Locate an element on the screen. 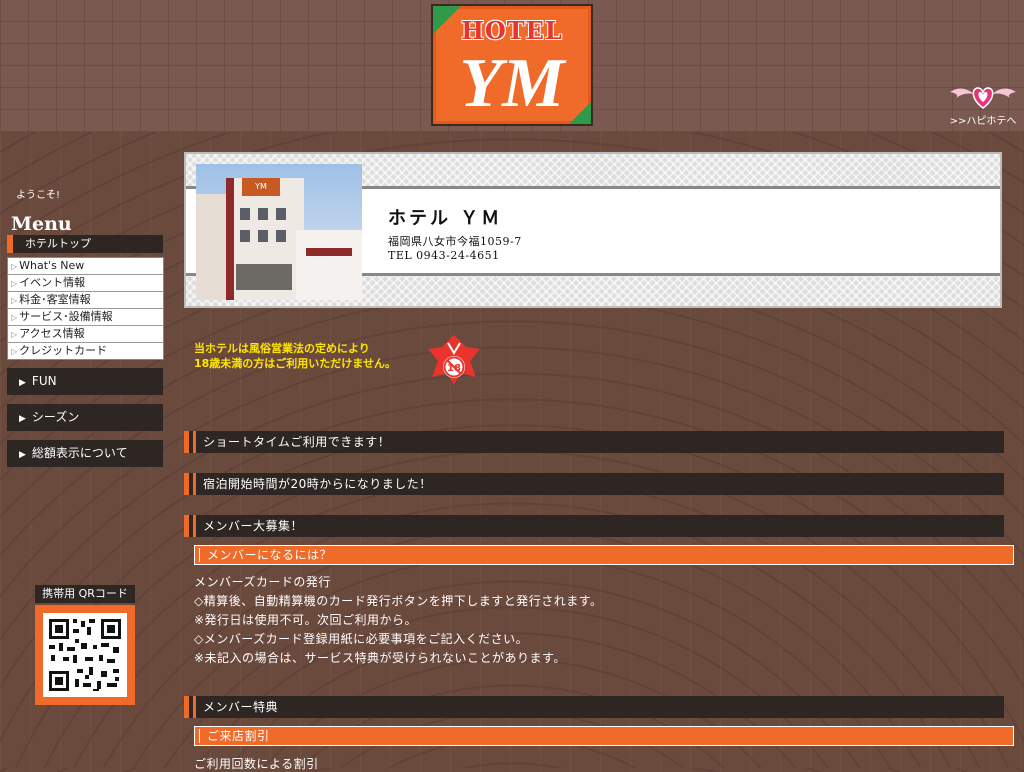 The image size is (1024, 772). sidebar-item-access: ▷ アクセス情報 is located at coordinates (85, 334).